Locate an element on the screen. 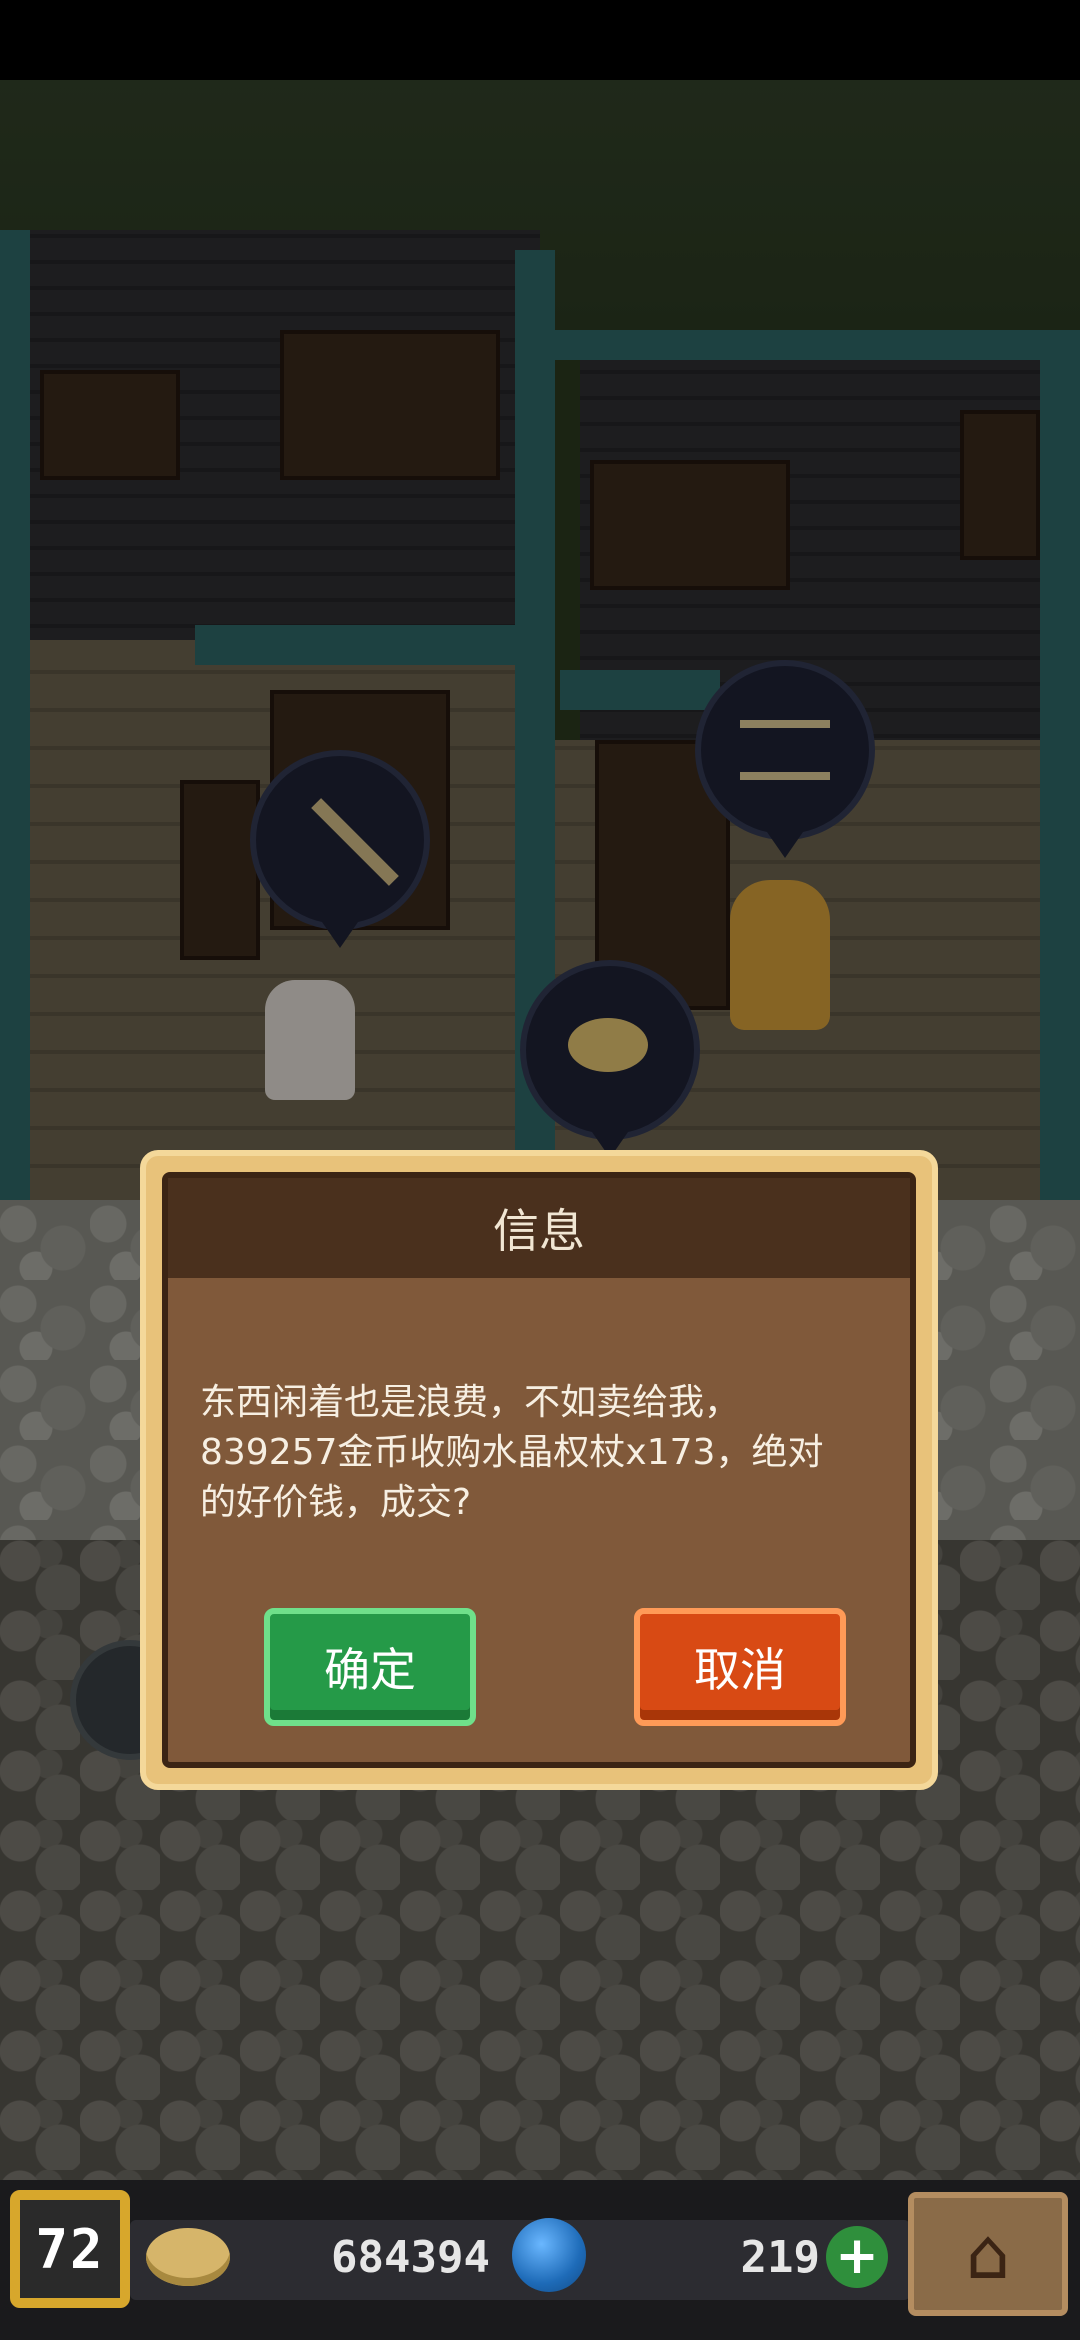  gem-icon is located at coordinates (549, 2255).